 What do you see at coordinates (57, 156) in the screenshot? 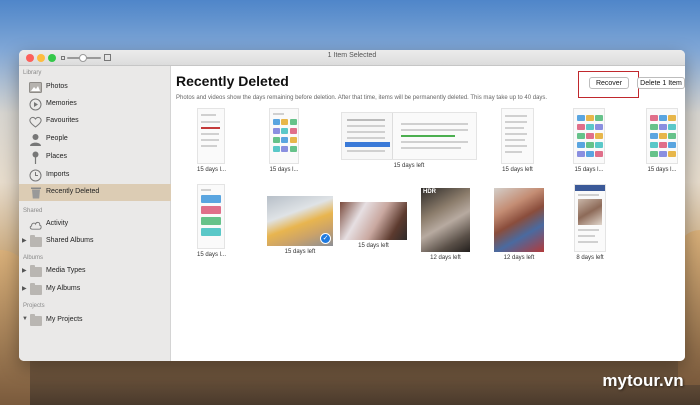
I see `sidebar-item-label: Places` at bounding box center [57, 156].